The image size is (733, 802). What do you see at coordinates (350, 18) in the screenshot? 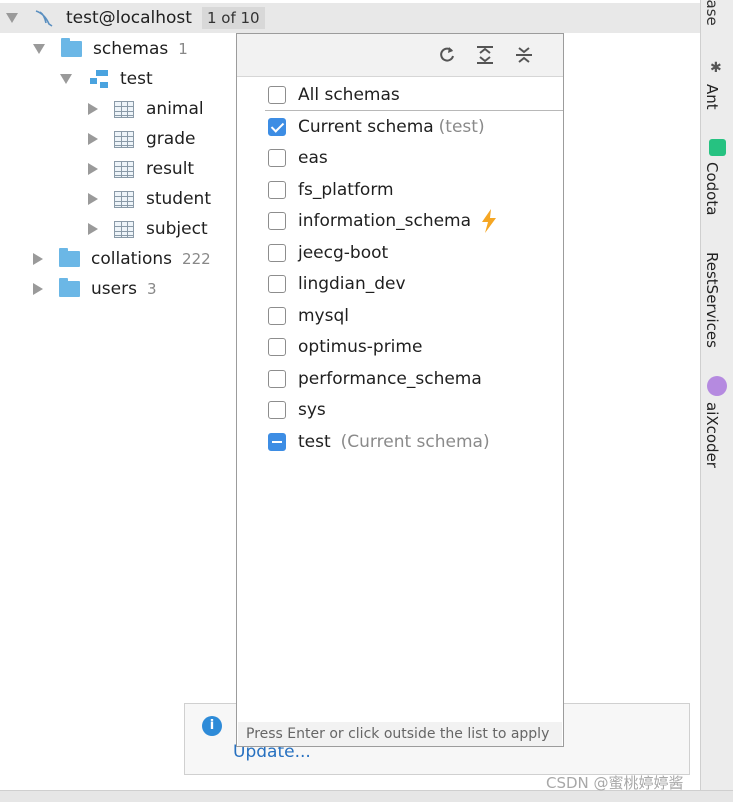
I see `connection-row: test@localhost 1 of 10` at bounding box center [350, 18].